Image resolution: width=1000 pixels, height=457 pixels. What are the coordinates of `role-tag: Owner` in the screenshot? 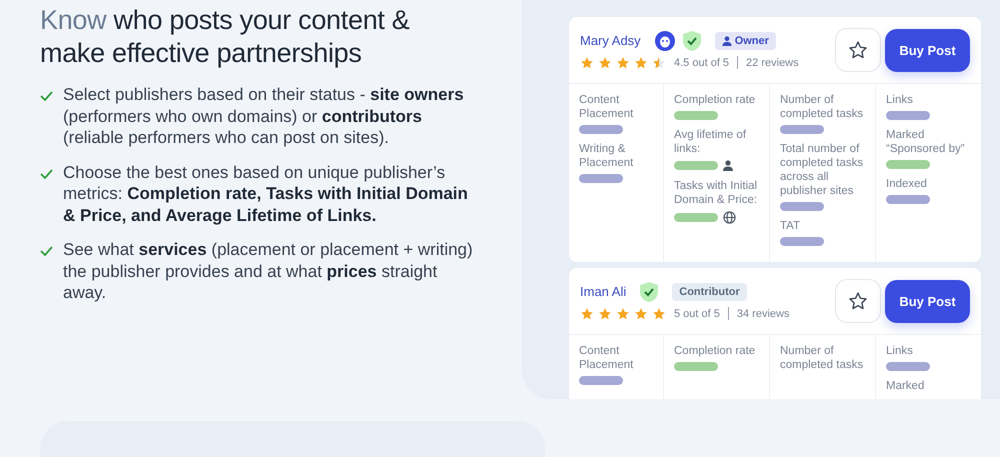 It's located at (745, 41).